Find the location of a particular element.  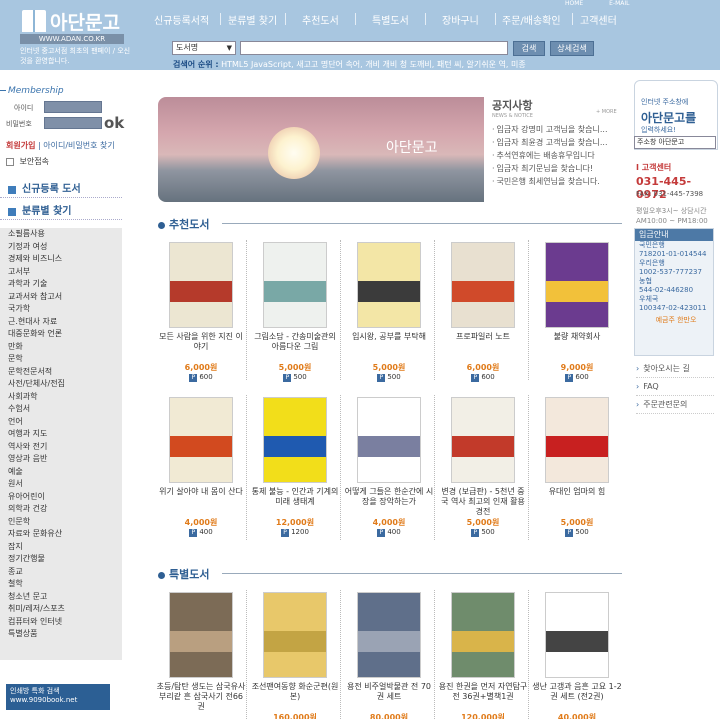

category-item: 유아어린이 is located at coordinates (61, 497).